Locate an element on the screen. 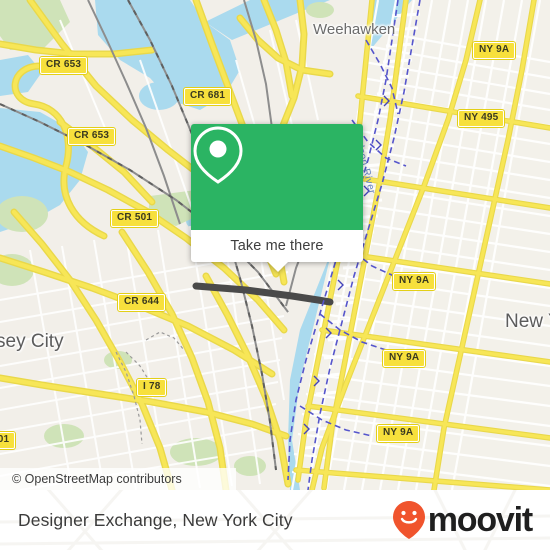  road-shield-cr-681: CR 681 is located at coordinates (207, 96).